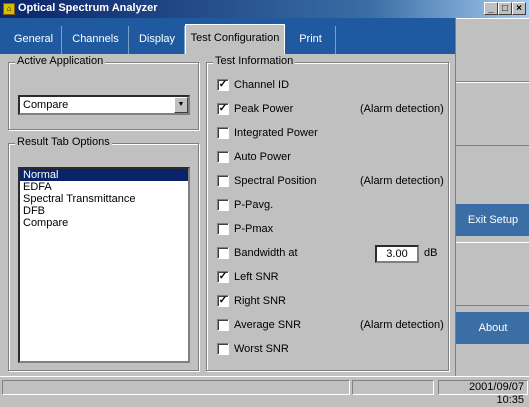 This screenshot has width=529, height=407. What do you see at coordinates (492, 328) in the screenshot?
I see `about-button: About` at bounding box center [492, 328].